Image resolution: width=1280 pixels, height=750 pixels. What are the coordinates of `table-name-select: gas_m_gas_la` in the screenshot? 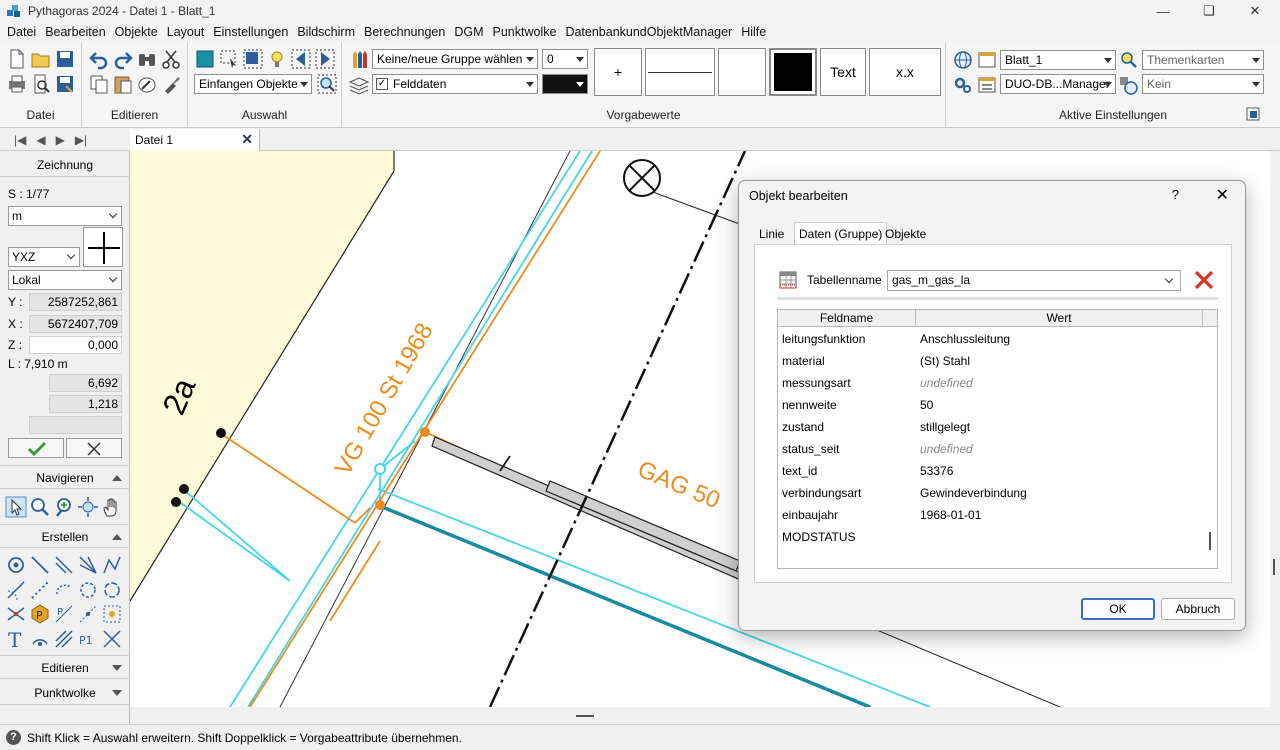 It's located at (1034, 280).